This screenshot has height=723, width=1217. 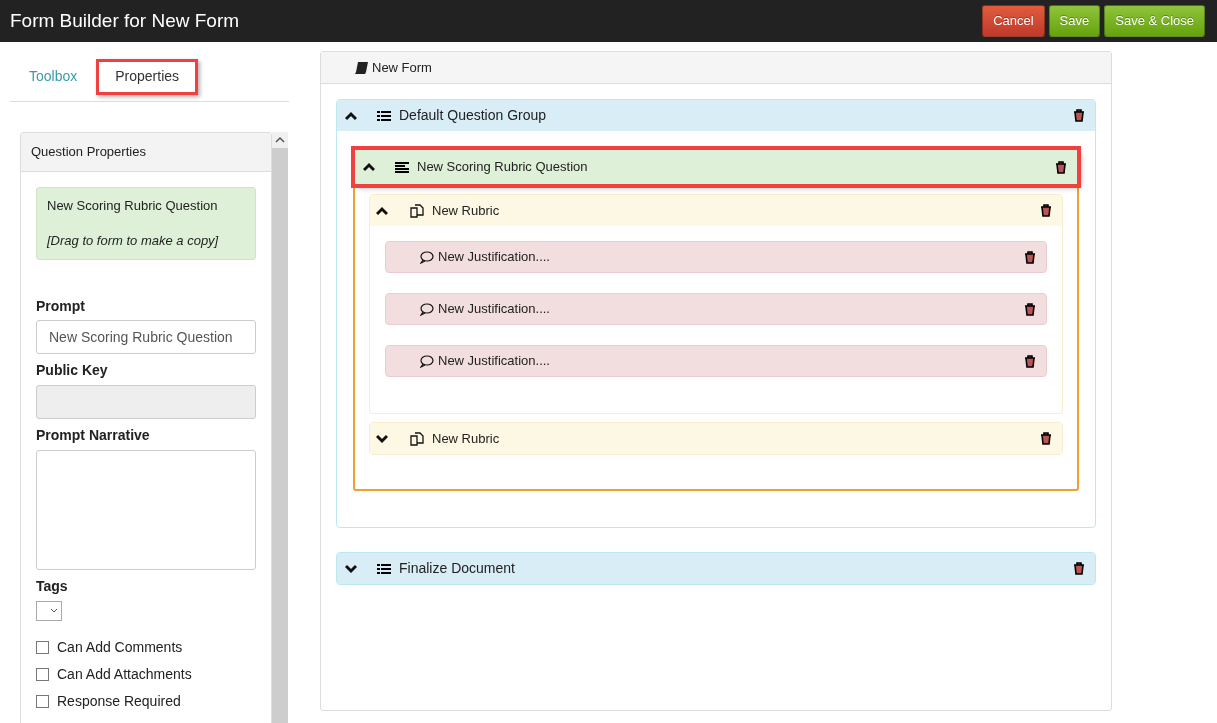 I want to click on tab: Properties, so click(x=147, y=76).